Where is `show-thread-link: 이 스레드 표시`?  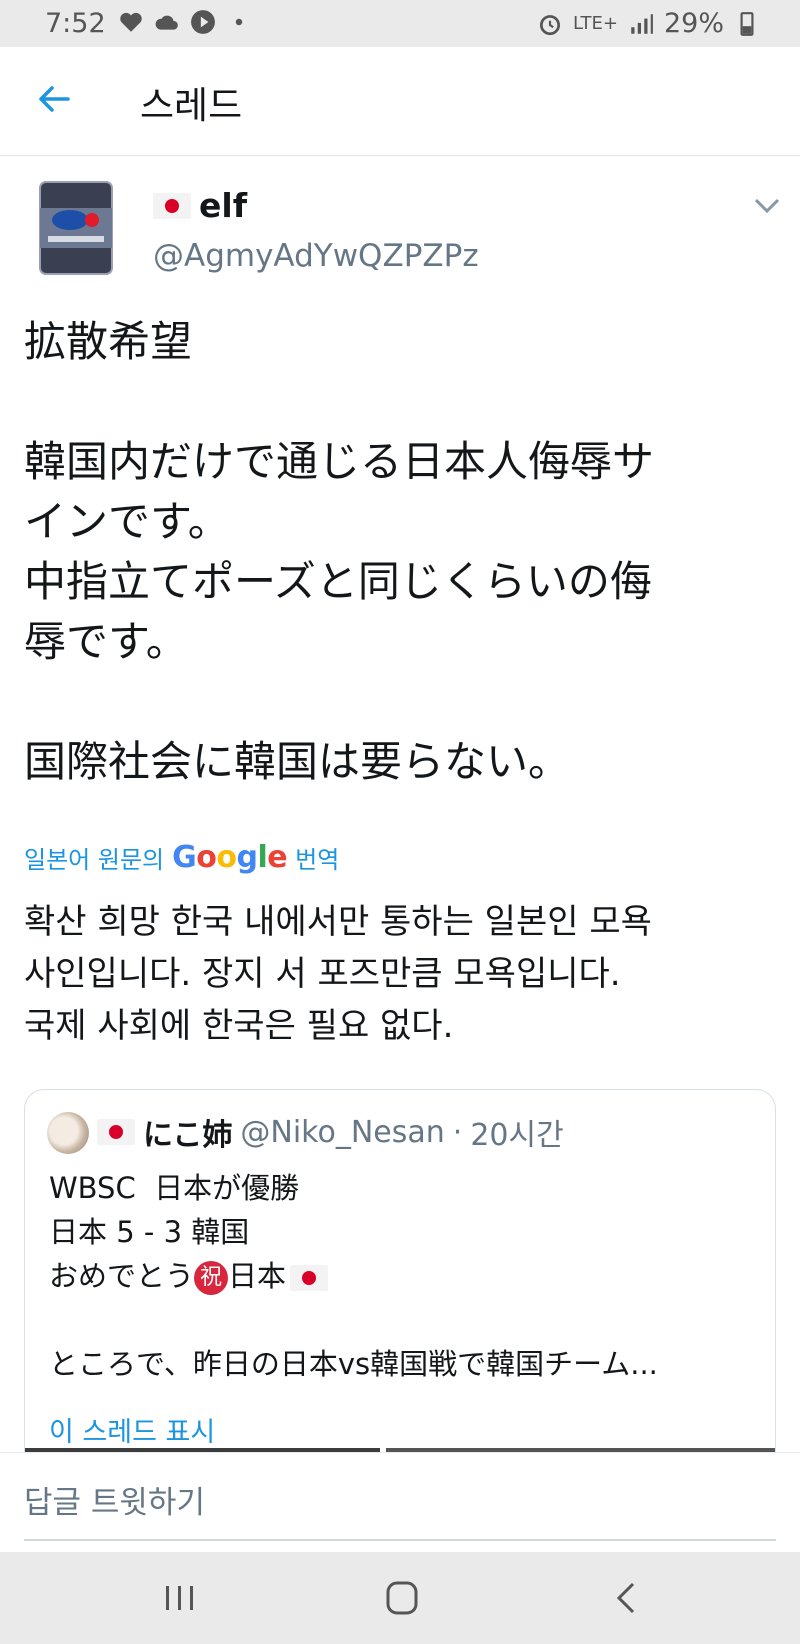
show-thread-link: 이 스레드 표시 is located at coordinates (132, 1429).